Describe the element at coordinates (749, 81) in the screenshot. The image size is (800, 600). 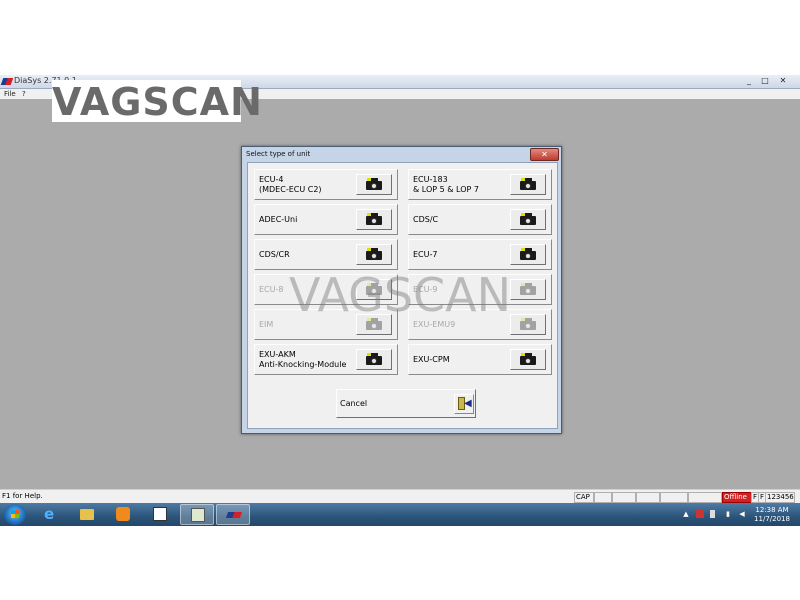
I see `minimize-button: _` at that location.